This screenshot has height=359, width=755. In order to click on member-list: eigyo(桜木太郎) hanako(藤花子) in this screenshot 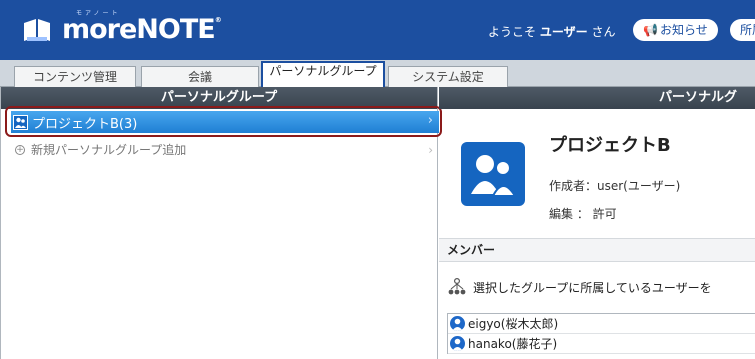, I will do `click(601, 333)`.